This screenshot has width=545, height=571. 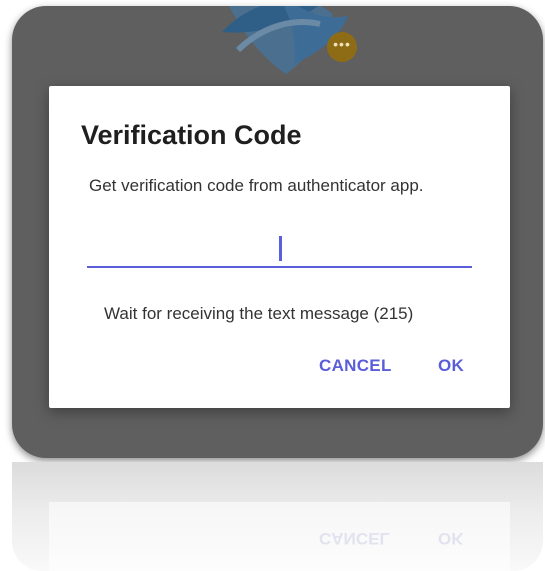 What do you see at coordinates (342, 44) in the screenshot?
I see `more-horizontal-icon: •••` at bounding box center [342, 44].